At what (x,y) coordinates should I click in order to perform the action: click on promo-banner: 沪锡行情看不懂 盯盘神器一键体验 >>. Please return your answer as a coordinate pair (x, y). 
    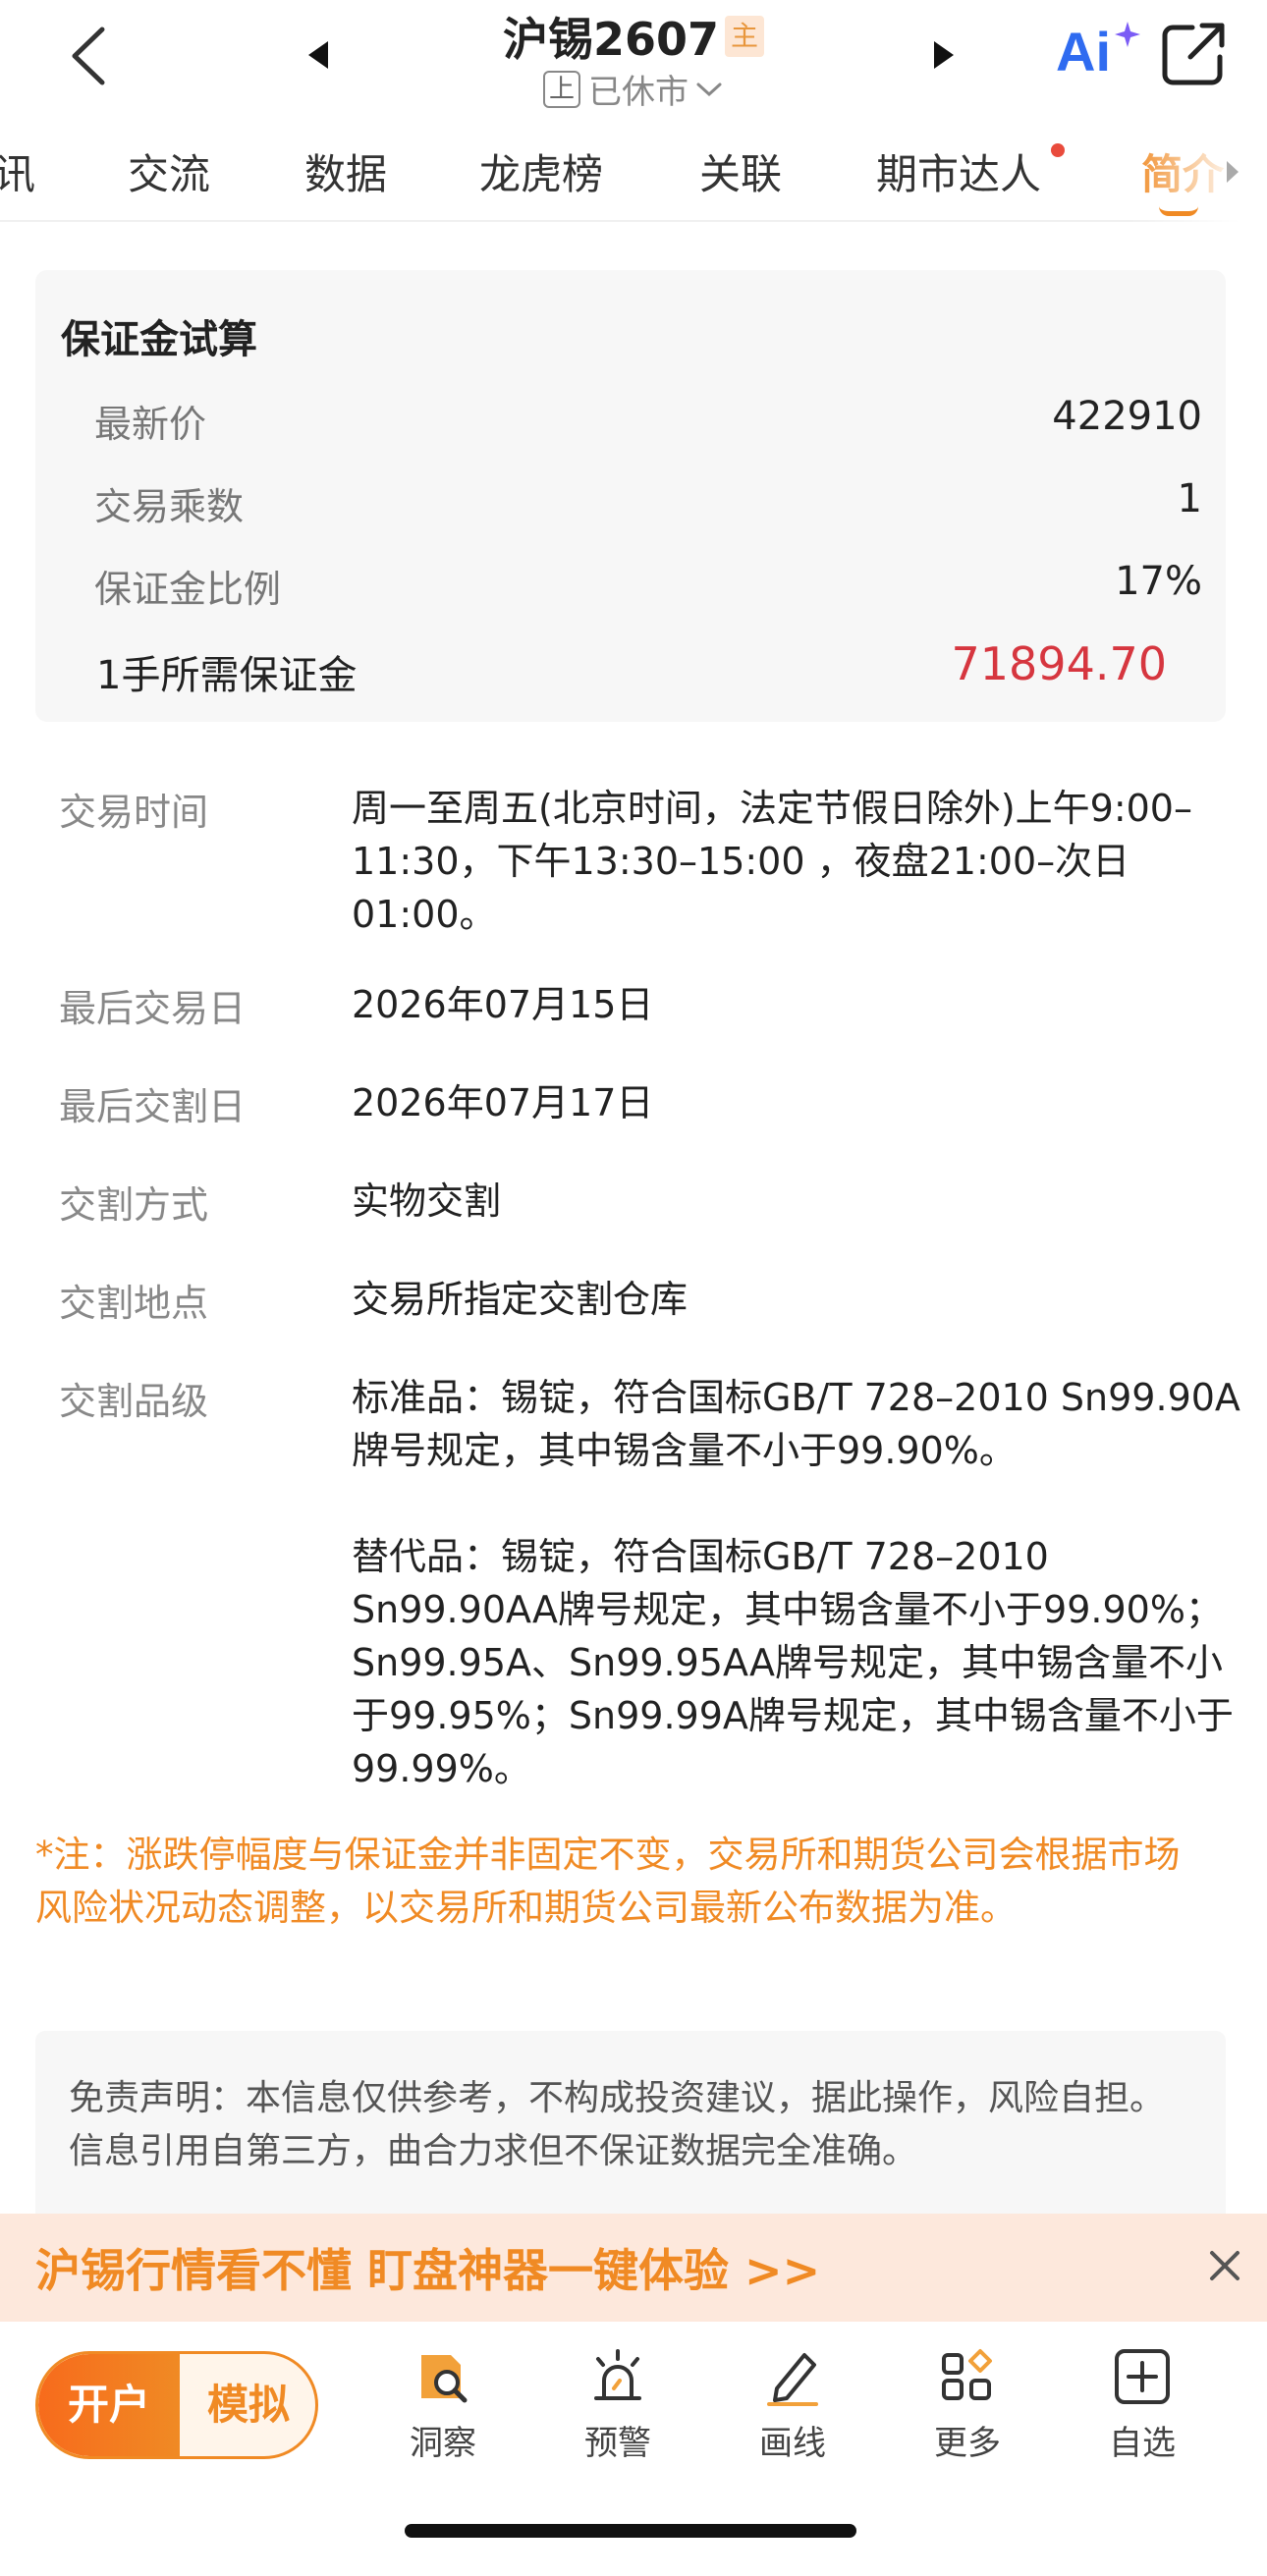
    Looking at the image, I should click on (633, 2268).